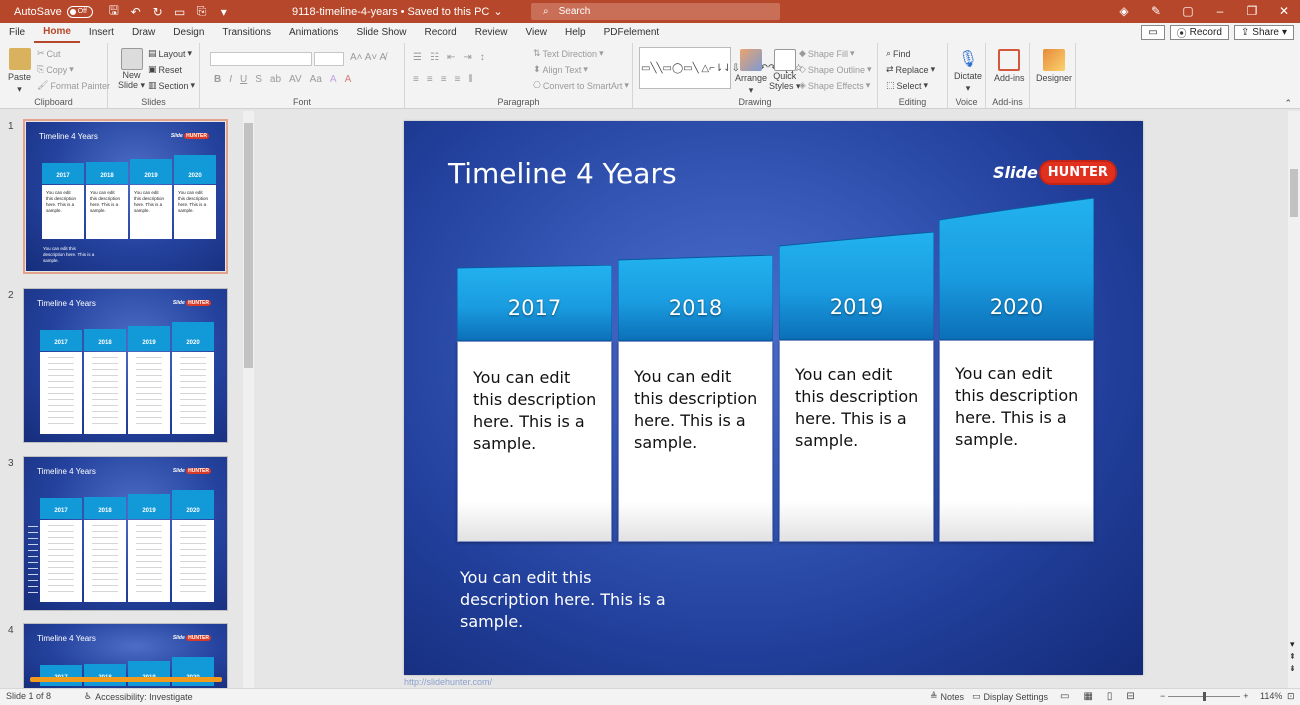 The height and width of the screenshot is (705, 1300). Describe the element at coordinates (1110, 696) in the screenshot. I see `reading-view-icon: ▯` at that location.